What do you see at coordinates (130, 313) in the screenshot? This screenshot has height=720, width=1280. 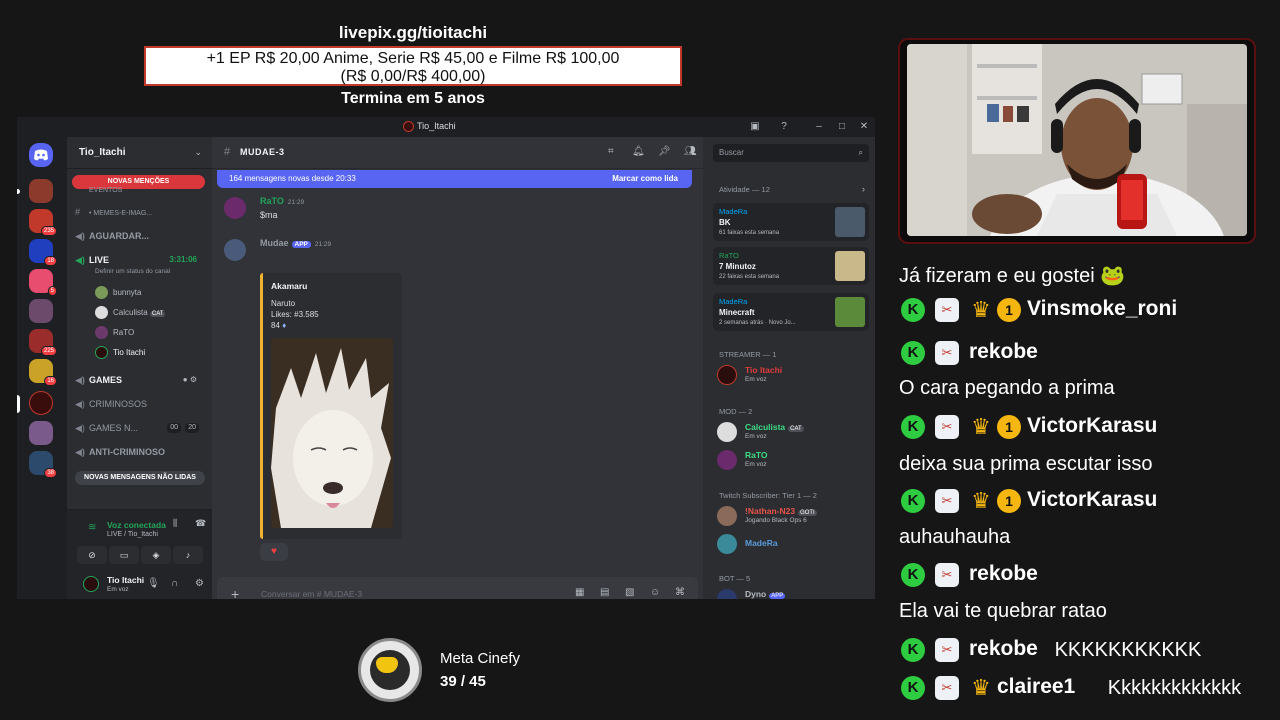 I see `voice-user: Calculista CAT` at bounding box center [130, 313].